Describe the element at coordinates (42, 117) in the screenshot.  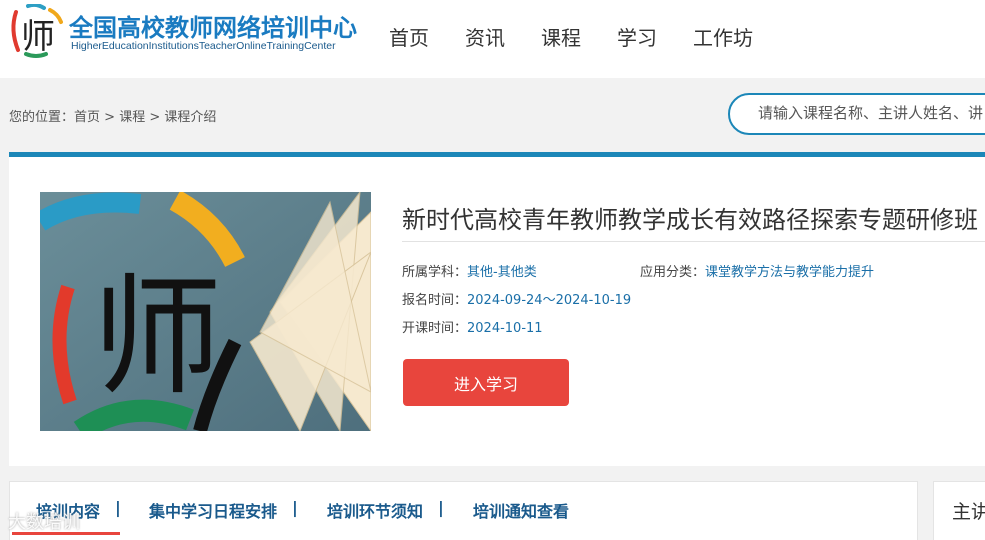
I see `breadcrumb-prefix: 您的位置：` at that location.